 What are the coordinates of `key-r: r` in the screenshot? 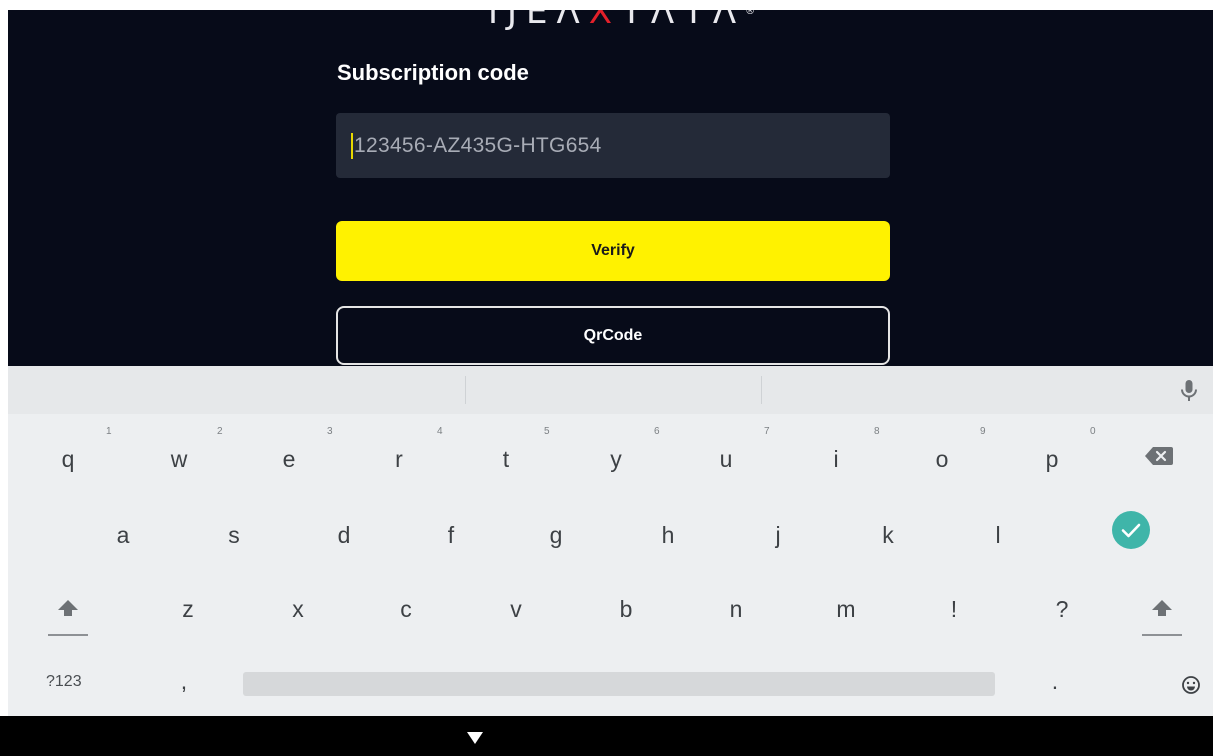 It's located at (399, 459).